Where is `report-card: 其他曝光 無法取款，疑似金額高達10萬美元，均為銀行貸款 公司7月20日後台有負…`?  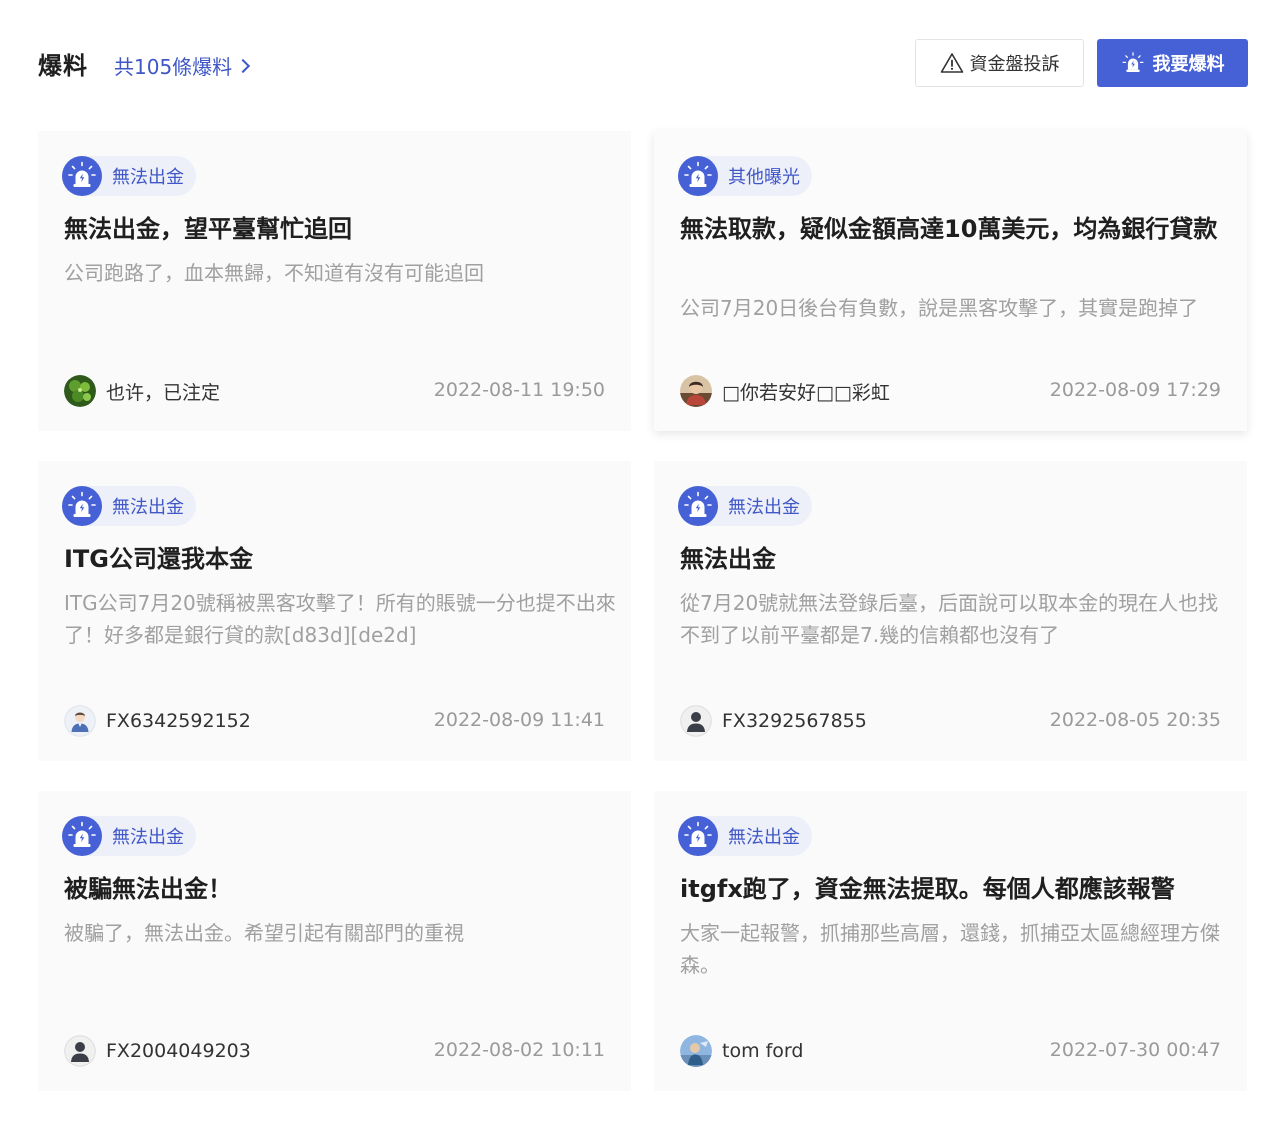
report-card: 其他曝光 無法取款，疑似金額高達10萬美元，均為銀行貸款 公司7月20日後台有負… is located at coordinates (950, 281).